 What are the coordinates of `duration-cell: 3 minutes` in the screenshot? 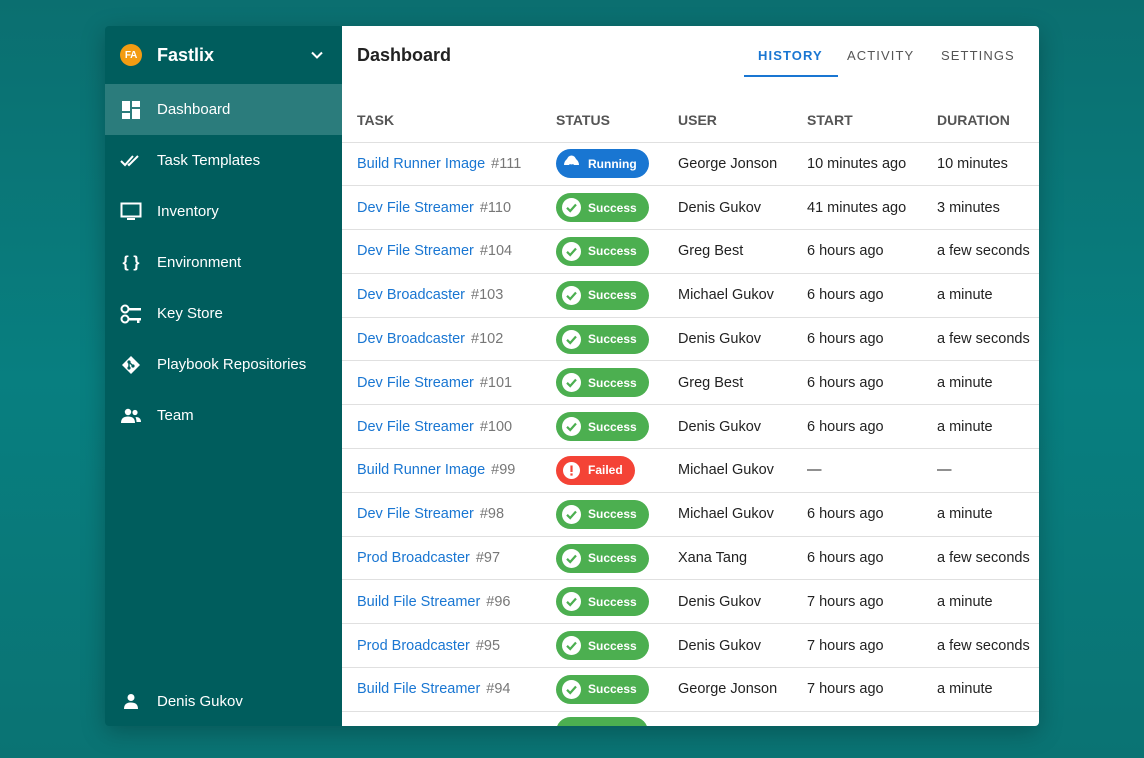 It's located at (988, 208).